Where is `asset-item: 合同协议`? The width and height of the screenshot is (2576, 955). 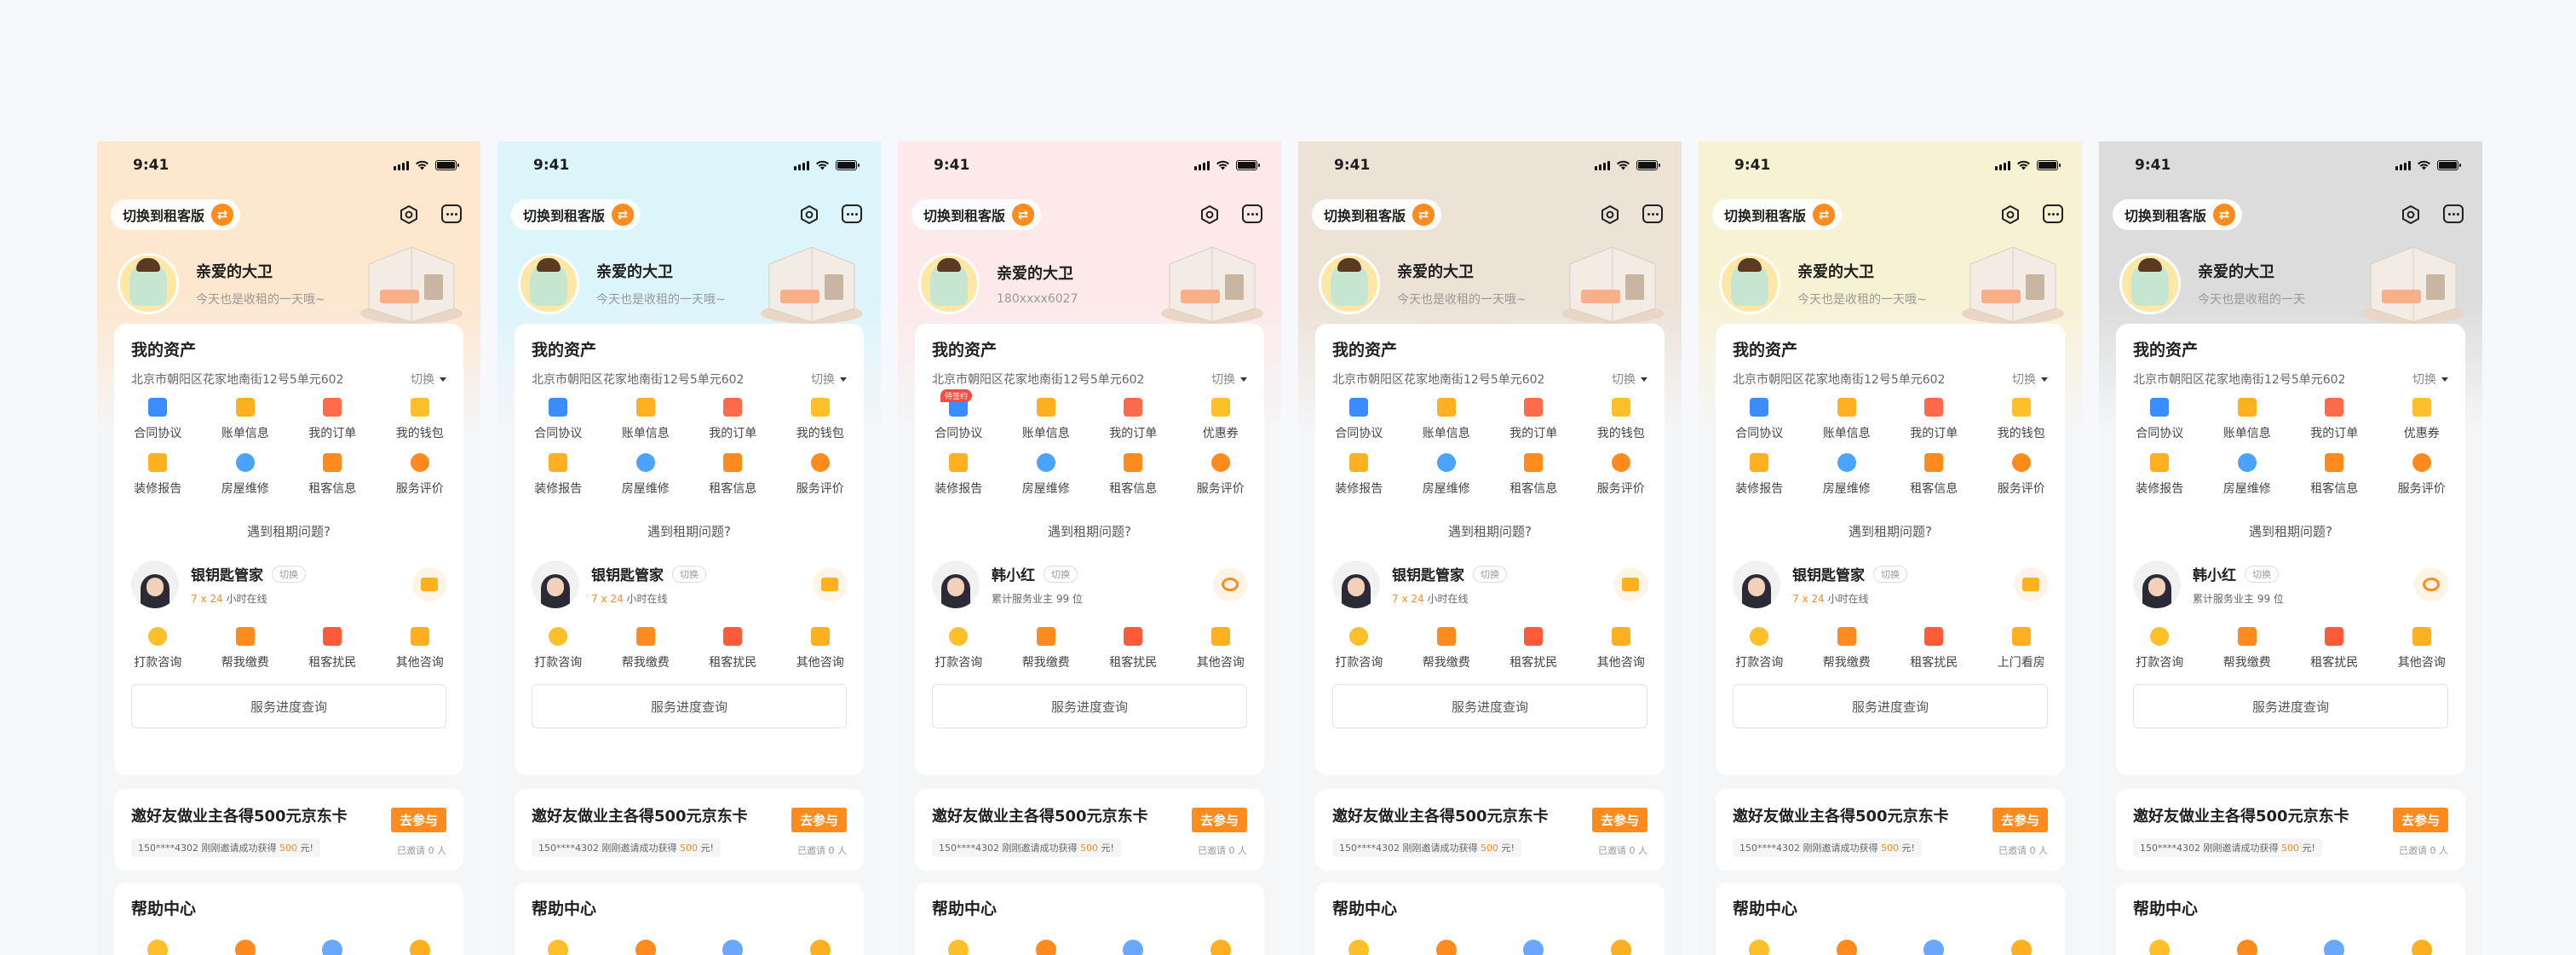
asset-item: 合同协议 is located at coordinates (558, 419).